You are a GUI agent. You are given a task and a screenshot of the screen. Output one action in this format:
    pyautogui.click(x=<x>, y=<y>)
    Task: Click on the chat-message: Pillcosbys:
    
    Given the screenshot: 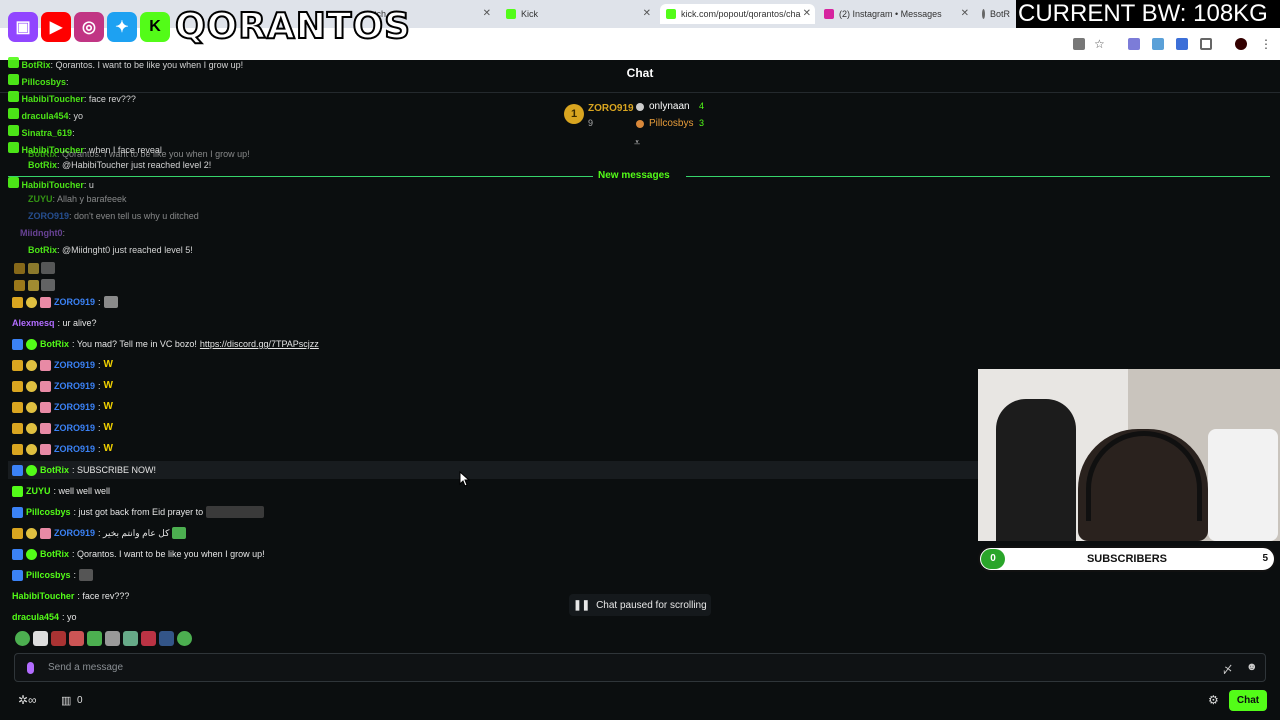 What is the action you would take?
    pyautogui.click(x=38, y=80)
    